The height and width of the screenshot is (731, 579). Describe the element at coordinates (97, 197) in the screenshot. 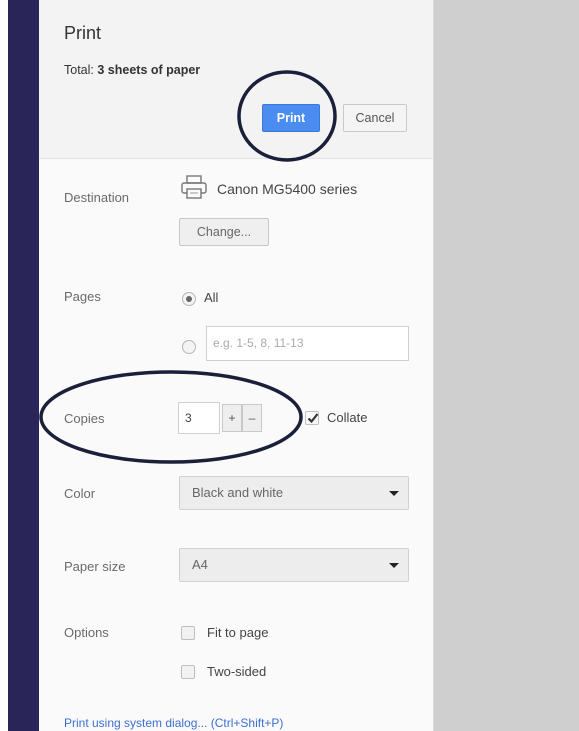

I see `destination-label: Destination` at that location.